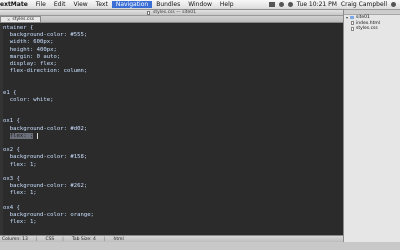  What do you see at coordinates (15, 239) in the screenshot?
I see `column-indicator: Column: 13` at bounding box center [15, 239].